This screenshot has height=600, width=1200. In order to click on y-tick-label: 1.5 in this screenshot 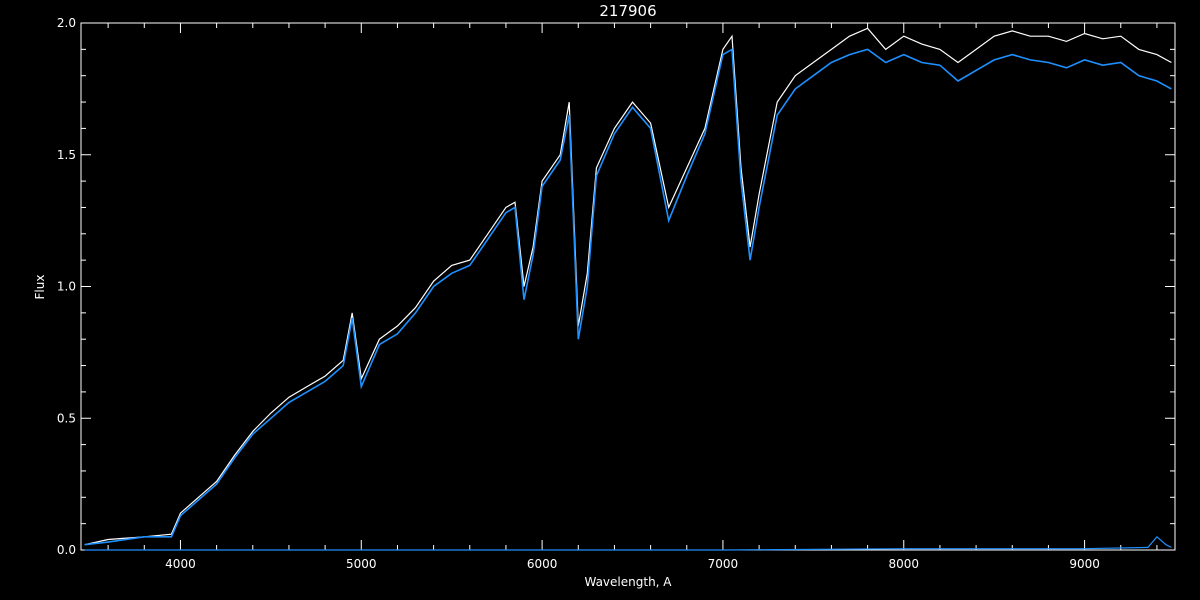, I will do `click(66, 155)`.